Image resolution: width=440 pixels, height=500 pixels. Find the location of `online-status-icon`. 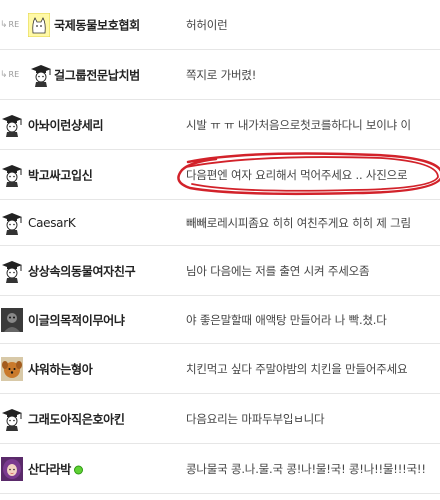

online-status-icon is located at coordinates (78, 469).